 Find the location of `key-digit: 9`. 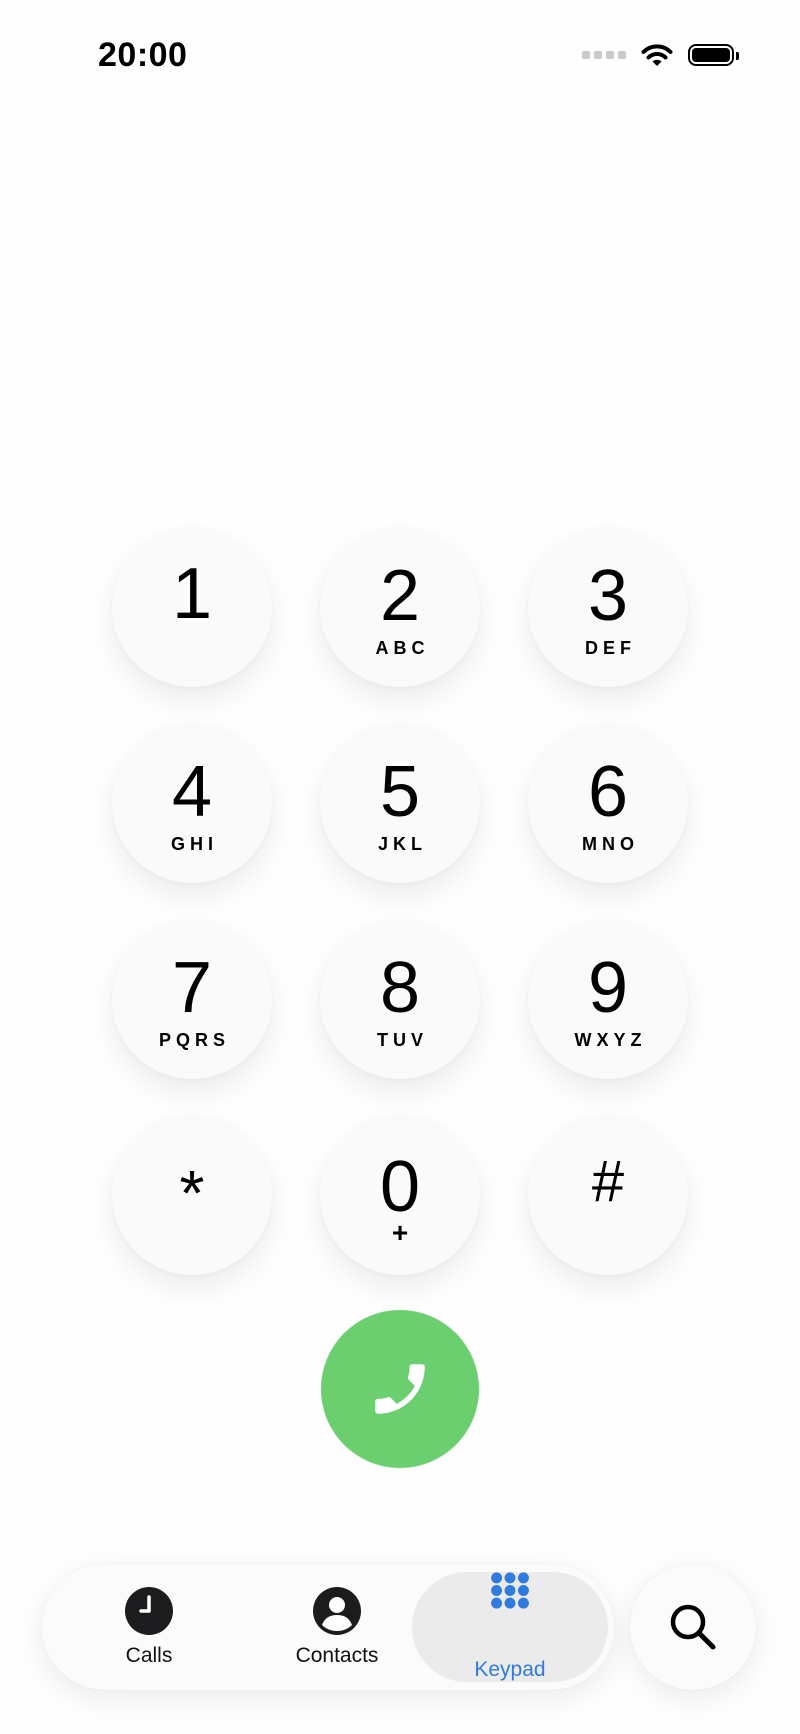

key-digit: 9 is located at coordinates (608, 988).